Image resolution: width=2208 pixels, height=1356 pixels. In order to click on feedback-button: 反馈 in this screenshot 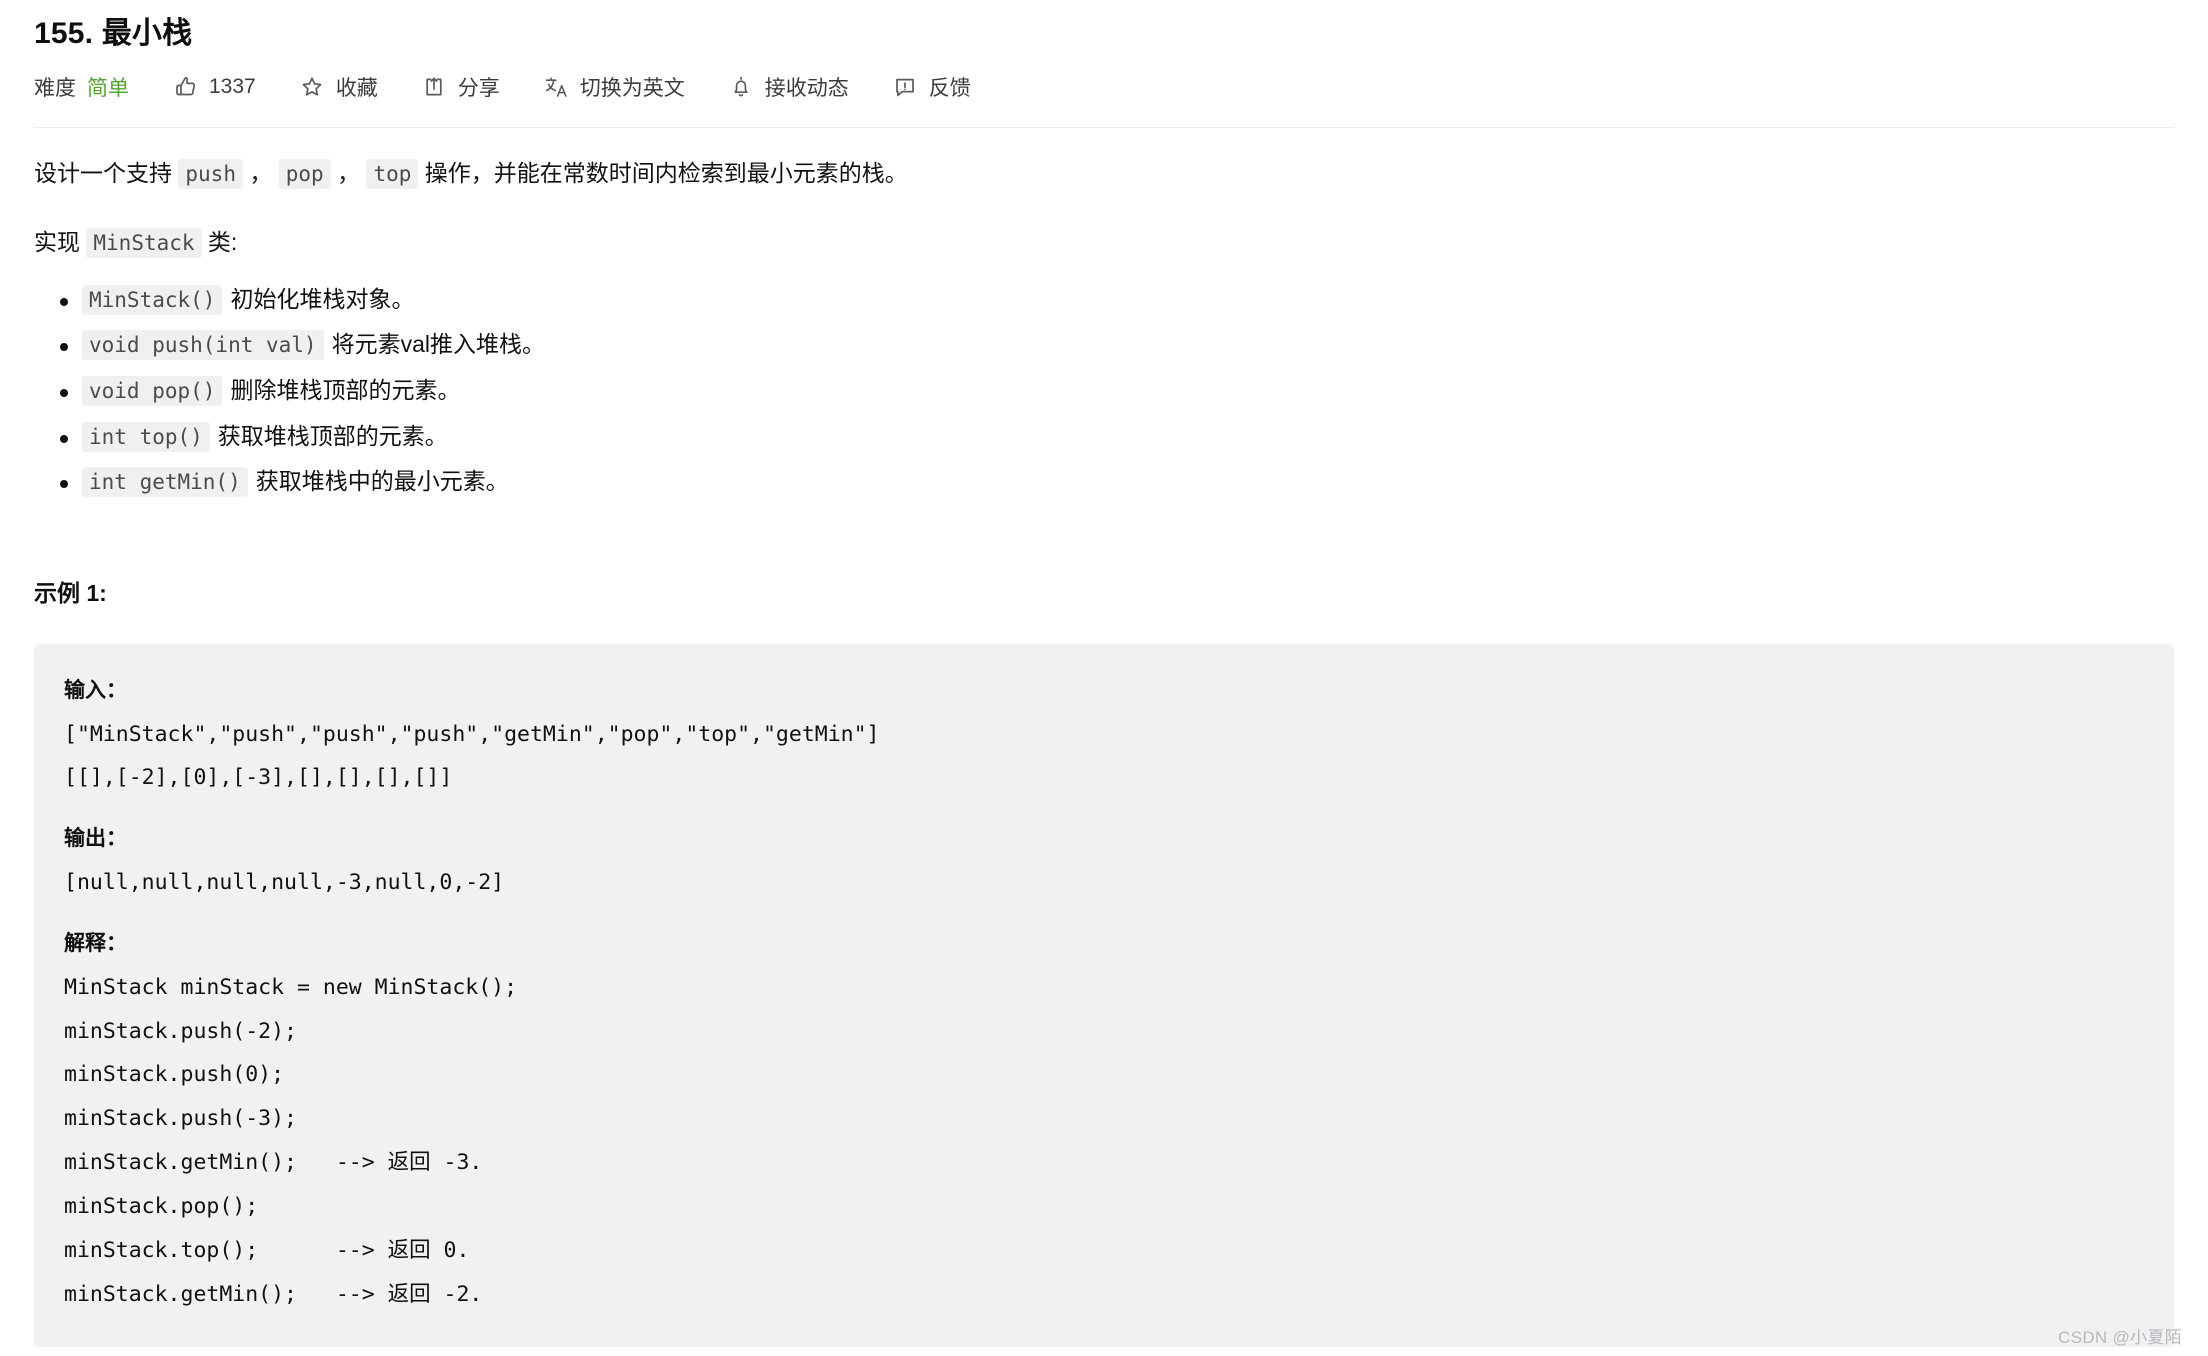, I will do `click(932, 87)`.